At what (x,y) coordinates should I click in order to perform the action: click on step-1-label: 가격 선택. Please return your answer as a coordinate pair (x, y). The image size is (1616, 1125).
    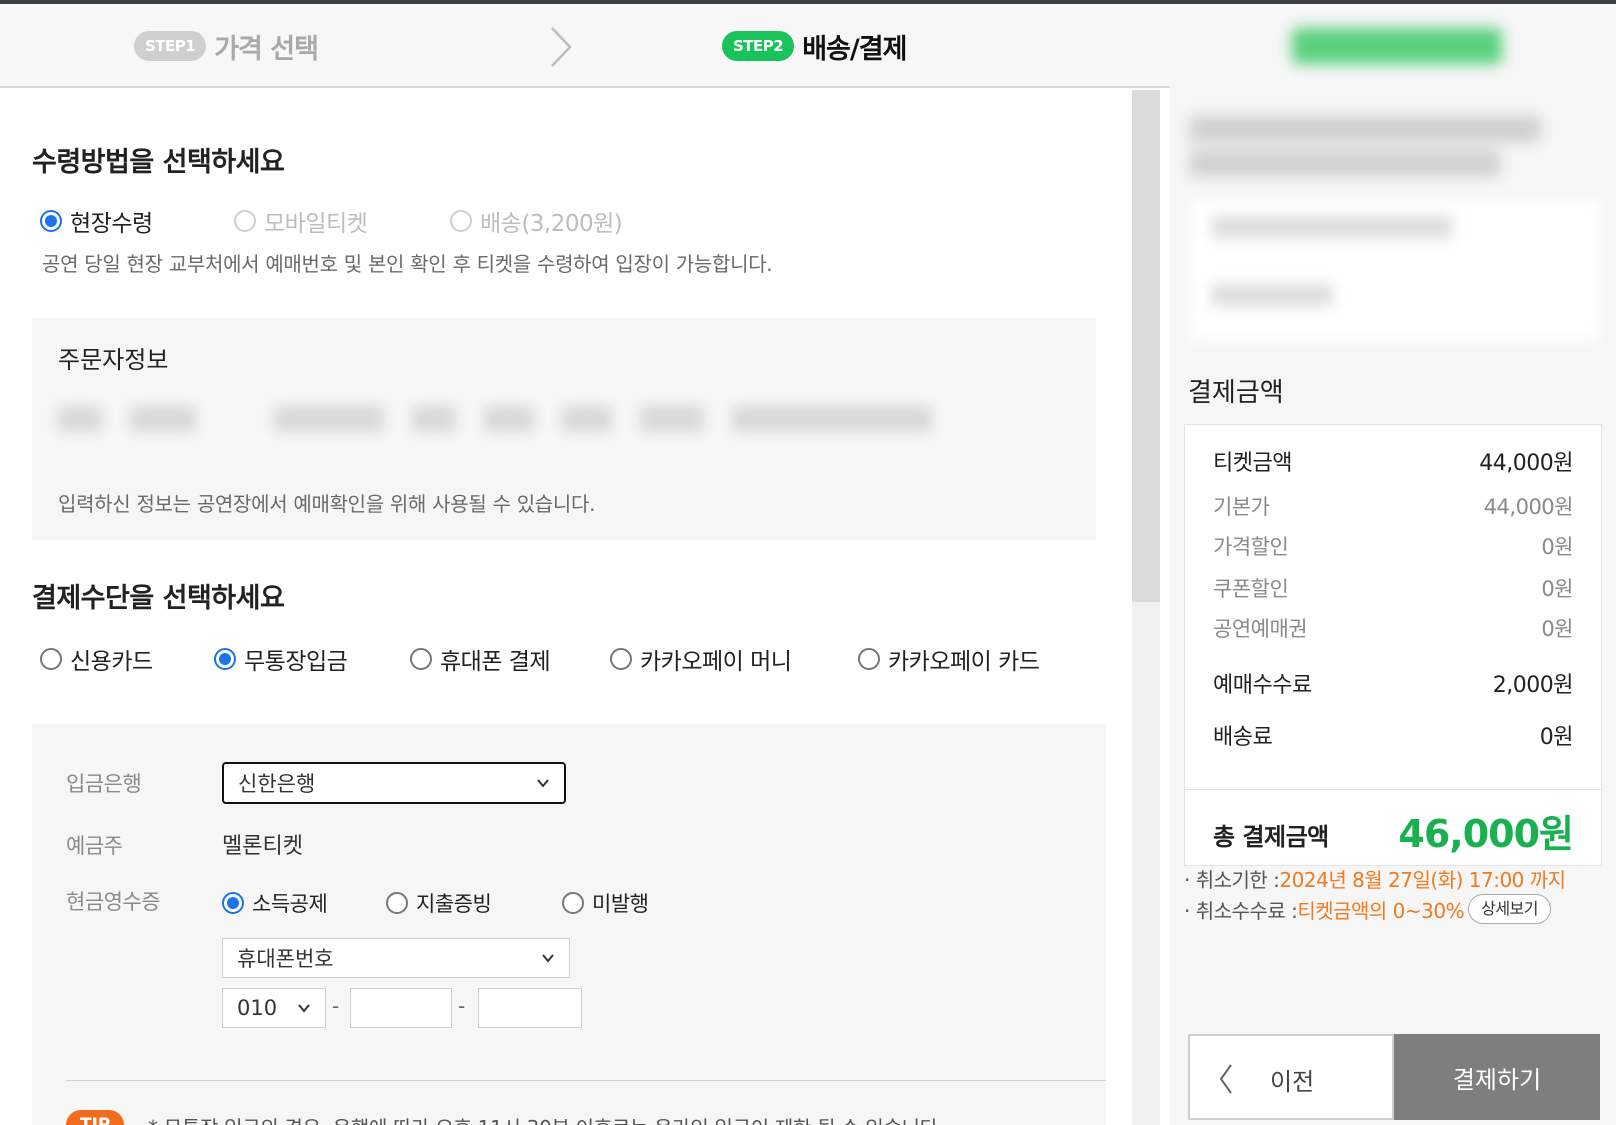
    Looking at the image, I should click on (266, 49).